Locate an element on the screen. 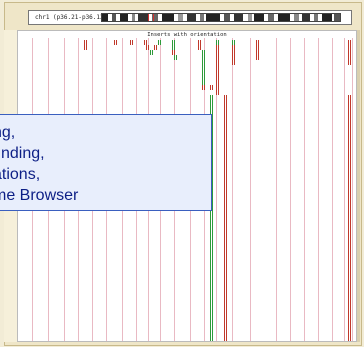  callout-line: finding, is located at coordinates (22, 153).